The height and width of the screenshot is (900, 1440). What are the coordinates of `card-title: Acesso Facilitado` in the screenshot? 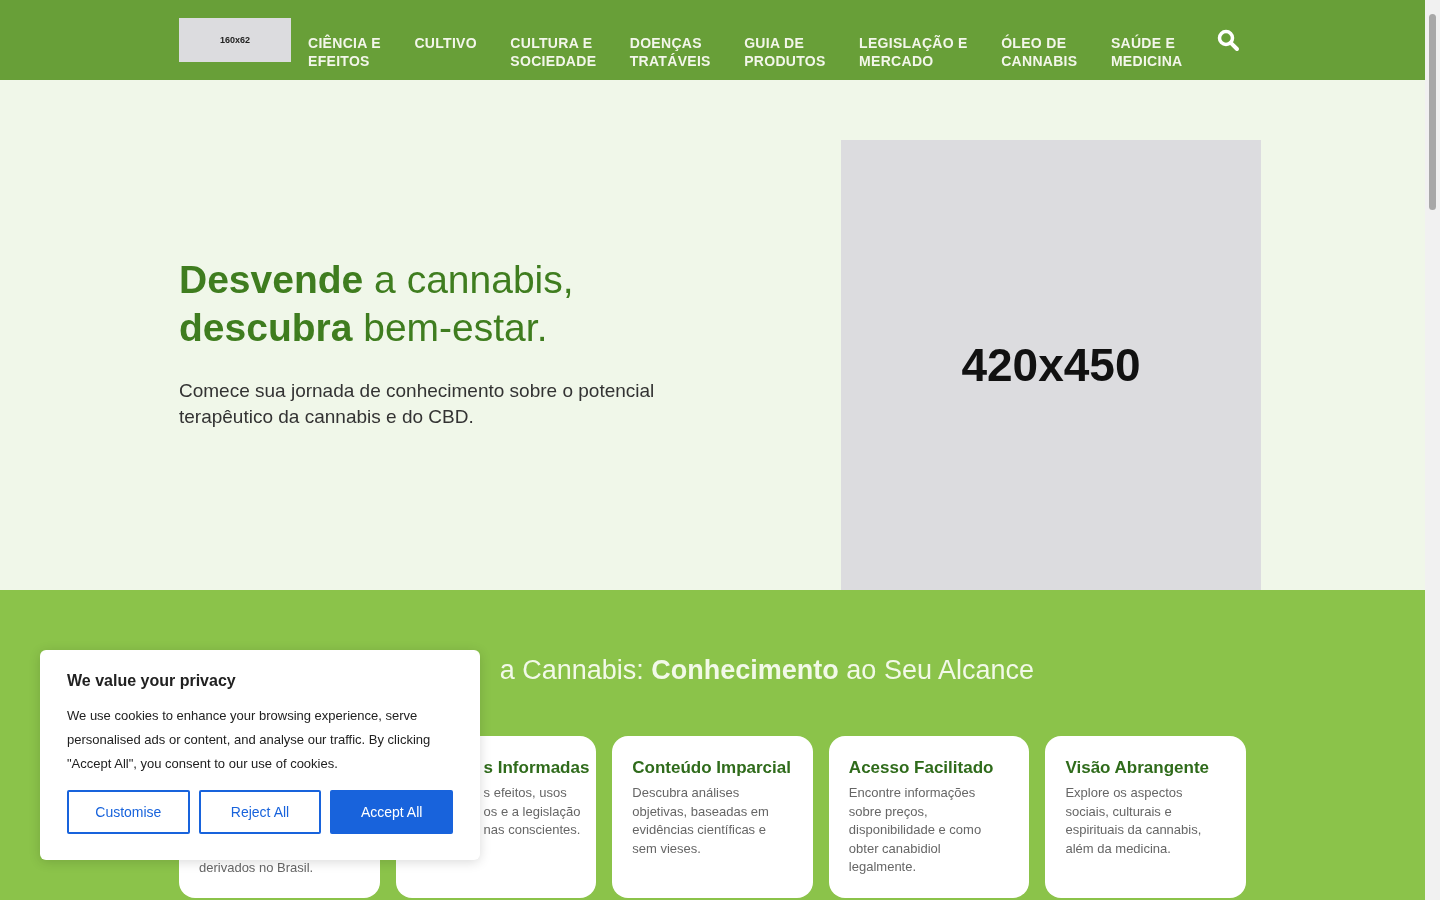 It's located at (921, 768).